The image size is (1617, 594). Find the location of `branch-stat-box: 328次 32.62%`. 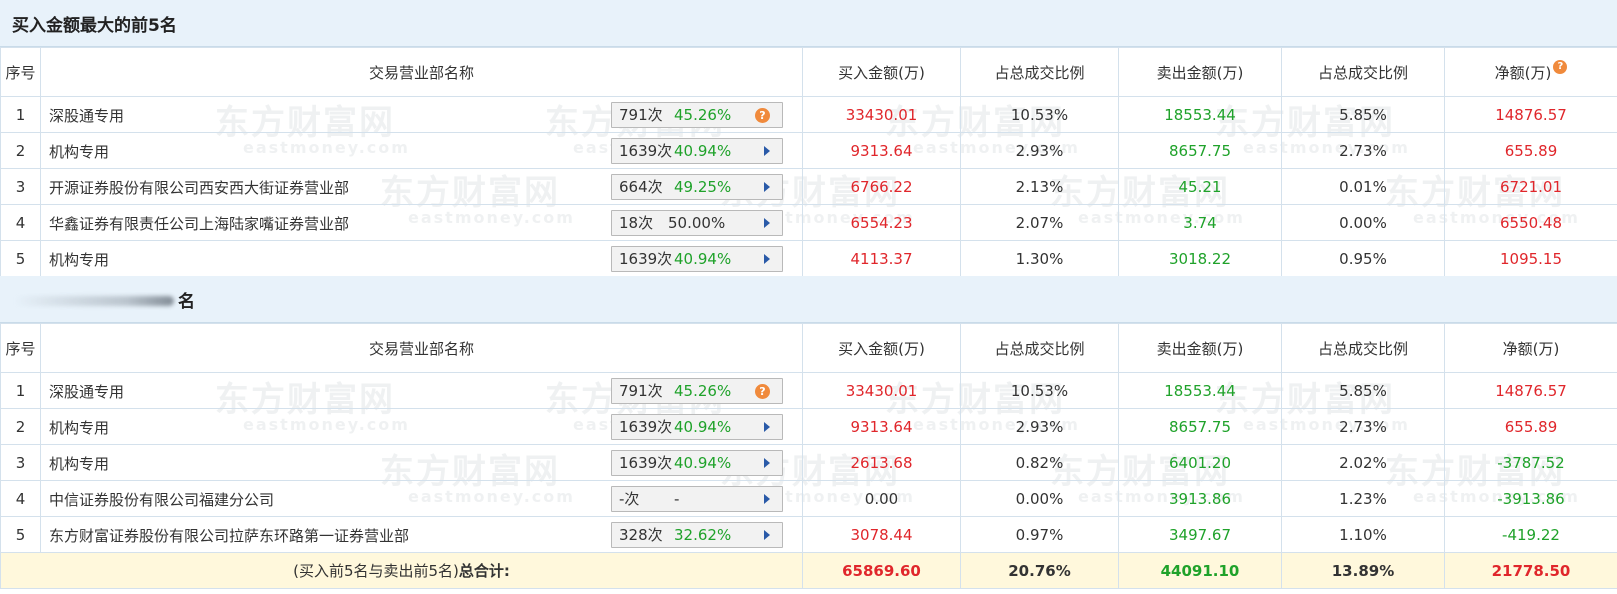

branch-stat-box: 328次 32.62% is located at coordinates (697, 535).